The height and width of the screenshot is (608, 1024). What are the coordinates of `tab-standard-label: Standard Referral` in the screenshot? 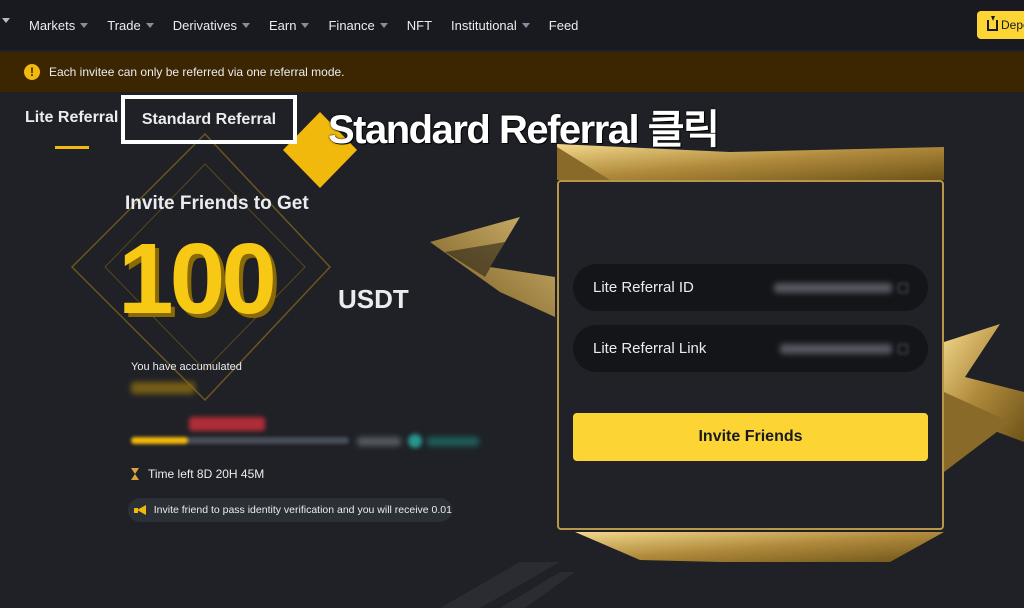 It's located at (209, 119).